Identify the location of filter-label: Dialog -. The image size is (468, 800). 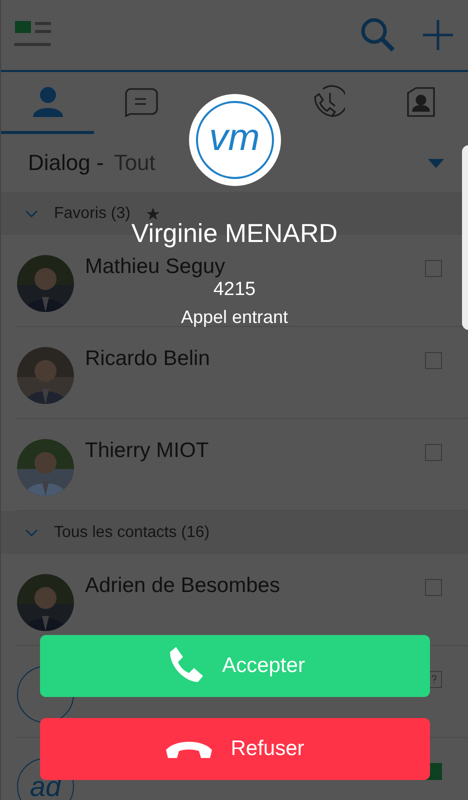
(66, 163).